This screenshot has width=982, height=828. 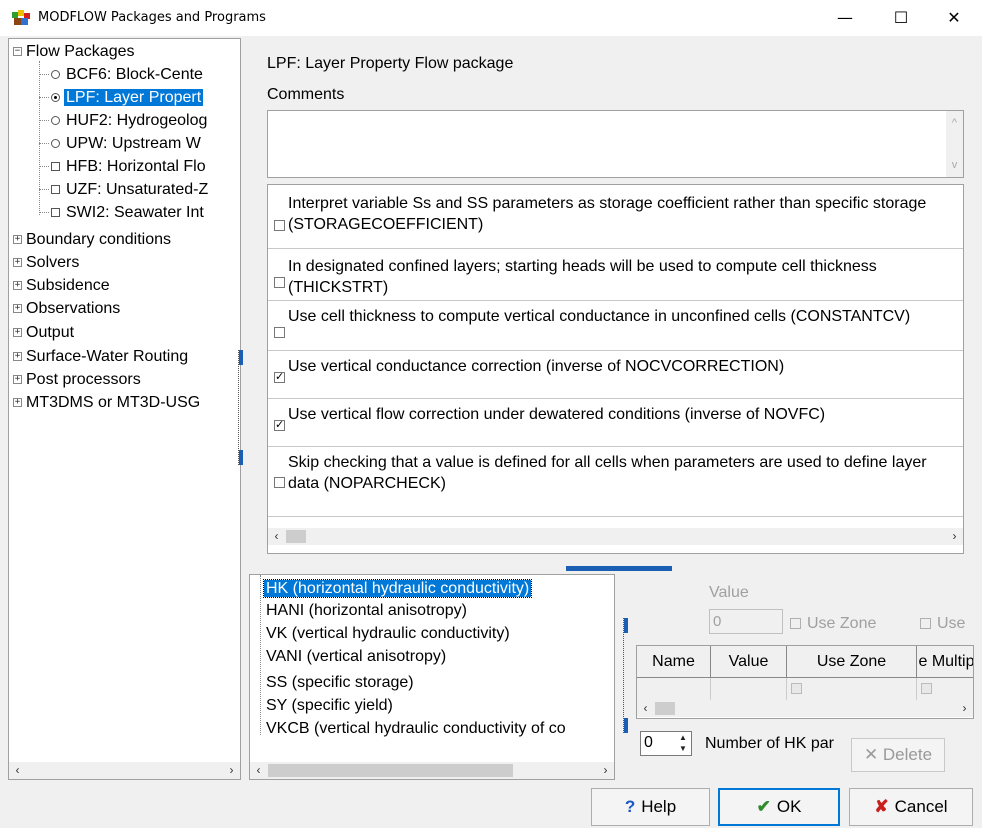 What do you see at coordinates (121, 98) in the screenshot?
I see `tree-node-lpf: LPF: Layer Propert` at bounding box center [121, 98].